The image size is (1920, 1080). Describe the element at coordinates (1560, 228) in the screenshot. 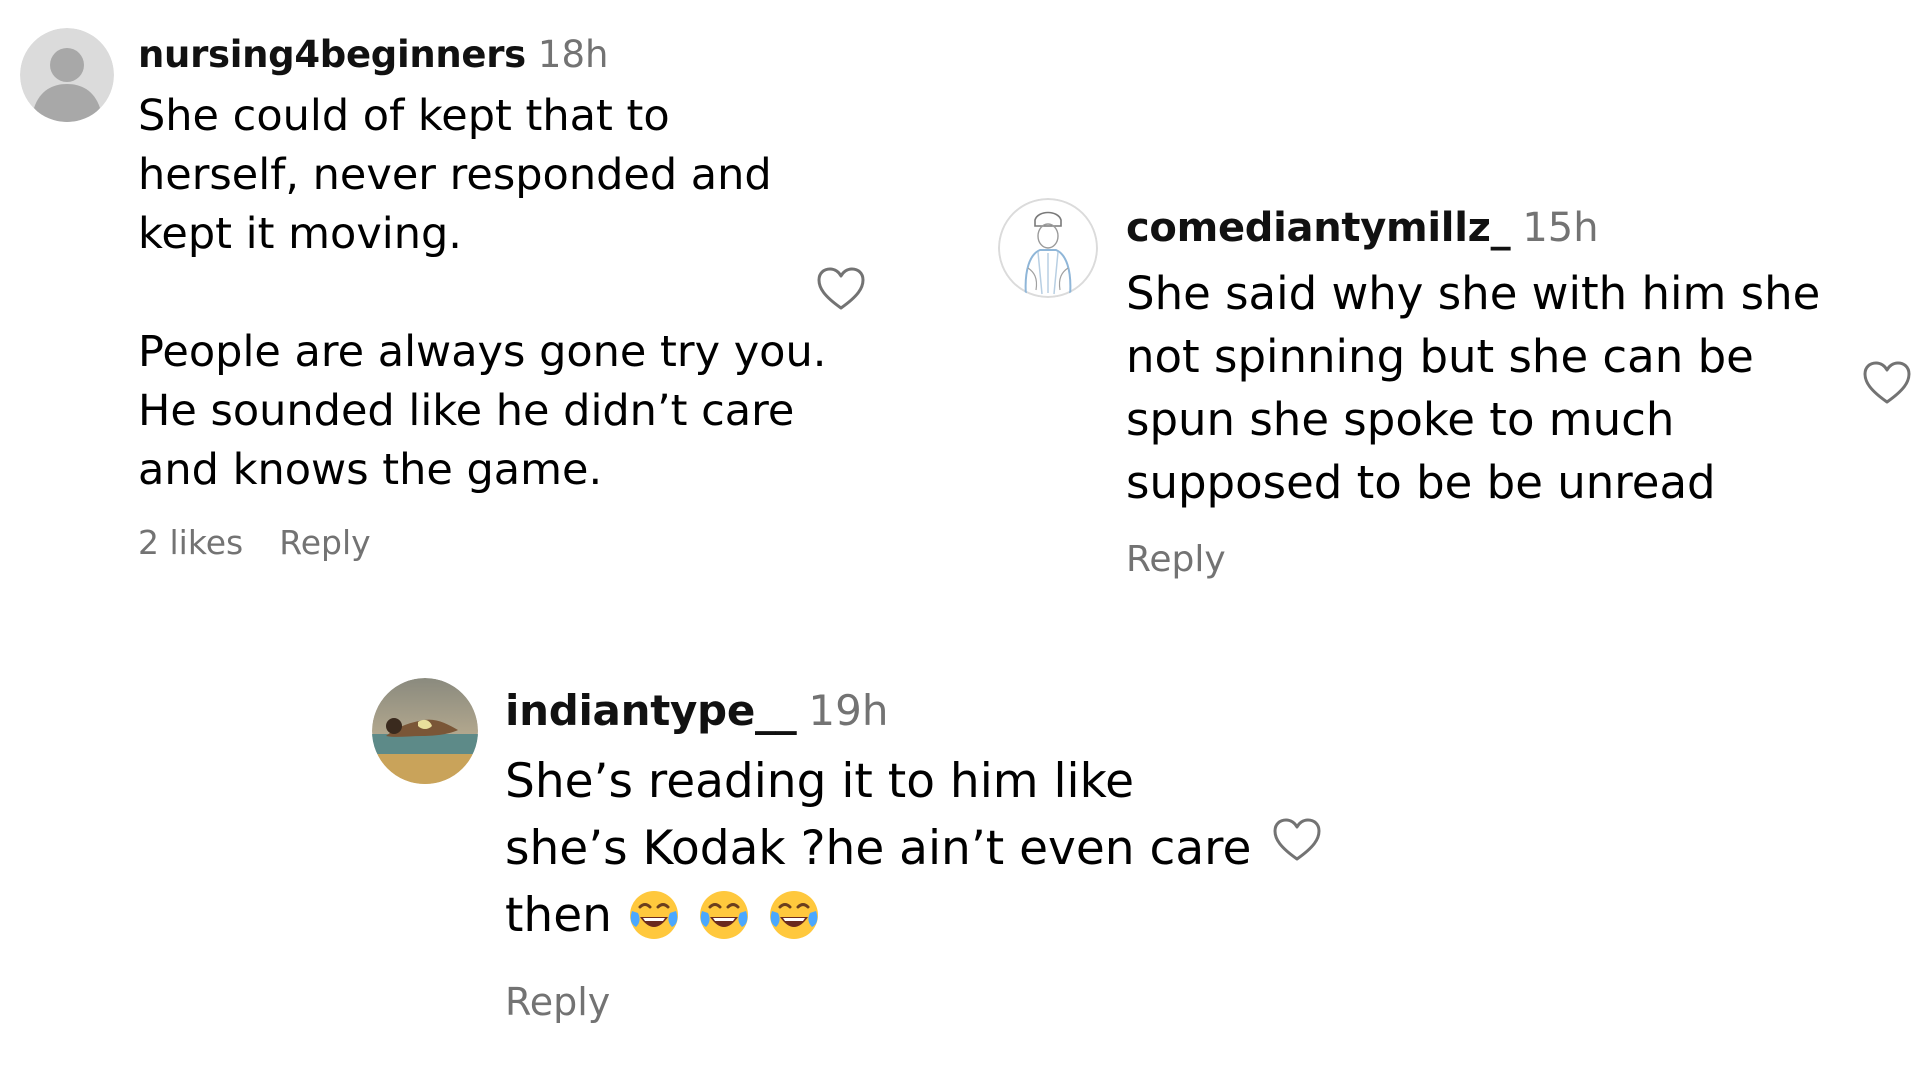

I see `comment-time: 15h` at that location.